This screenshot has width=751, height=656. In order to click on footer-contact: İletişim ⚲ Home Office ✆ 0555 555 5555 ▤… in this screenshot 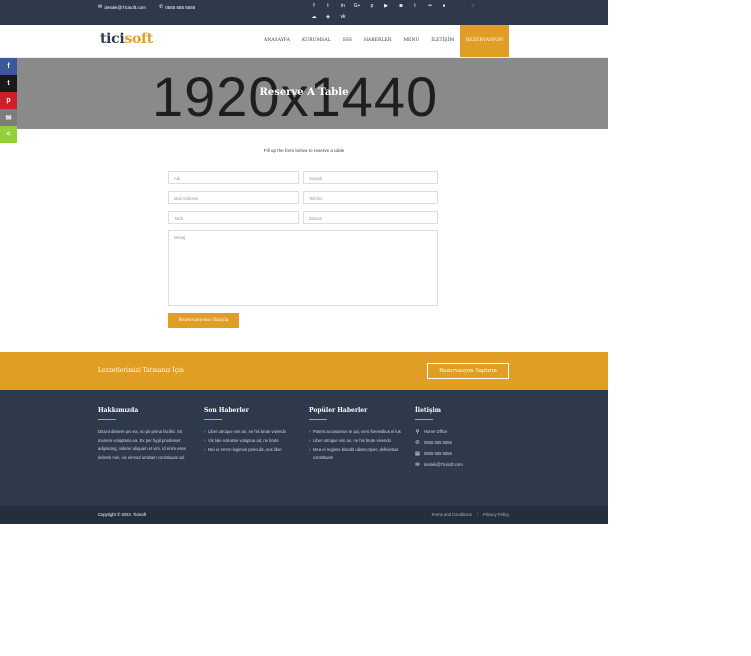, I will do `click(464, 439)`.